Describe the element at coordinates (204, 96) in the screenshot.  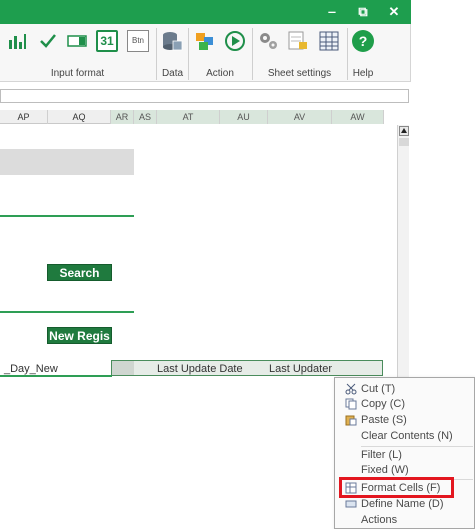
I see `formula-bar` at that location.